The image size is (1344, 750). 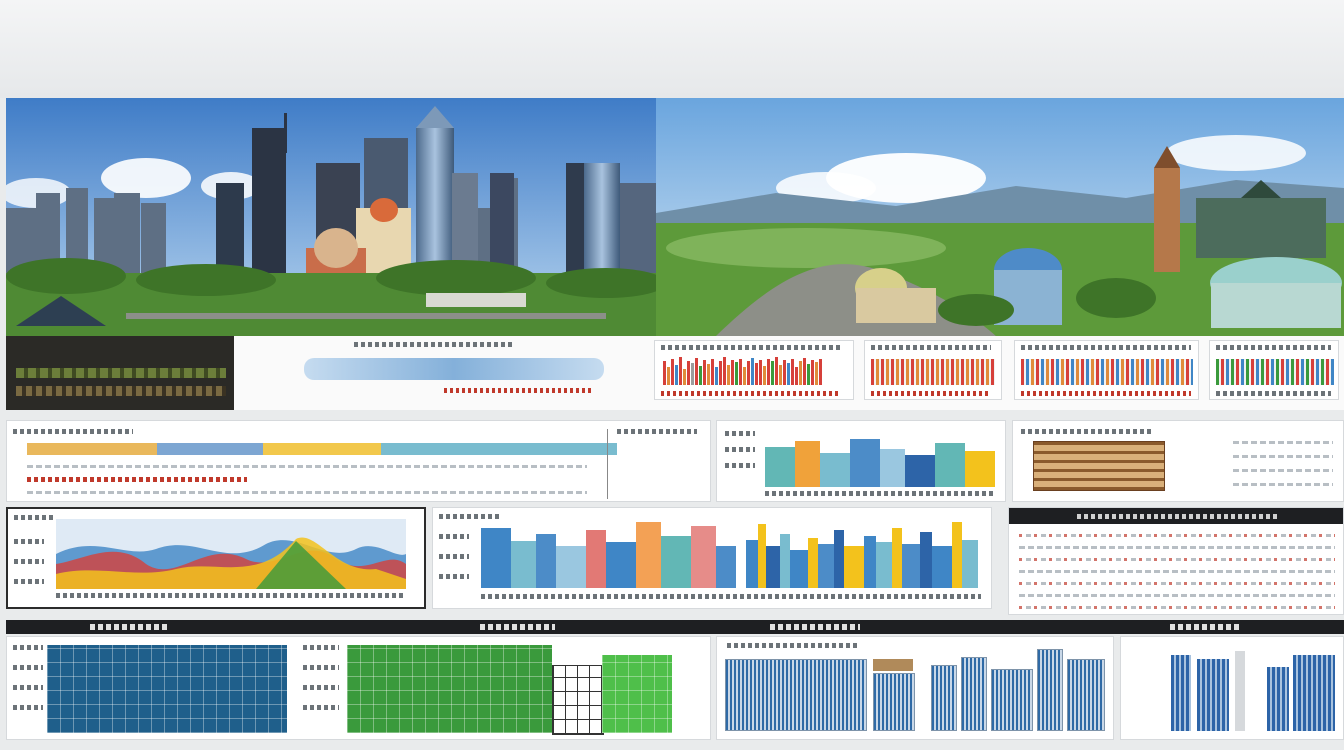 I want to click on timeline-bar, so click(x=322, y=449).